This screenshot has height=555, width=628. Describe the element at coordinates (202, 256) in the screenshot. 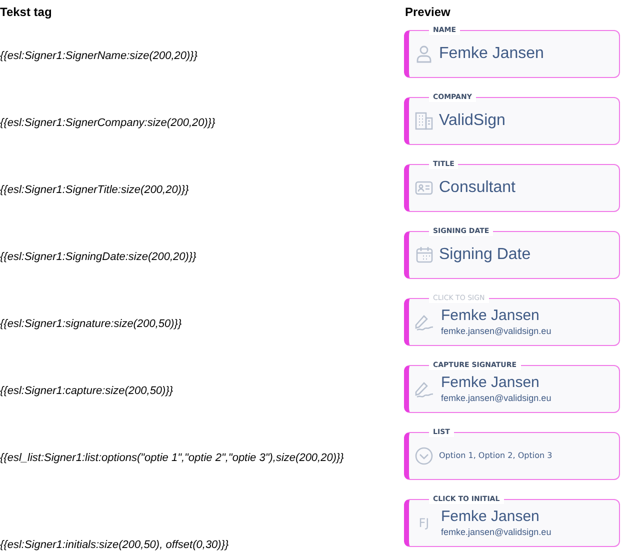

I see `text-tag: {{esl:Signer1:SigningDate:size(200,20)}}` at that location.